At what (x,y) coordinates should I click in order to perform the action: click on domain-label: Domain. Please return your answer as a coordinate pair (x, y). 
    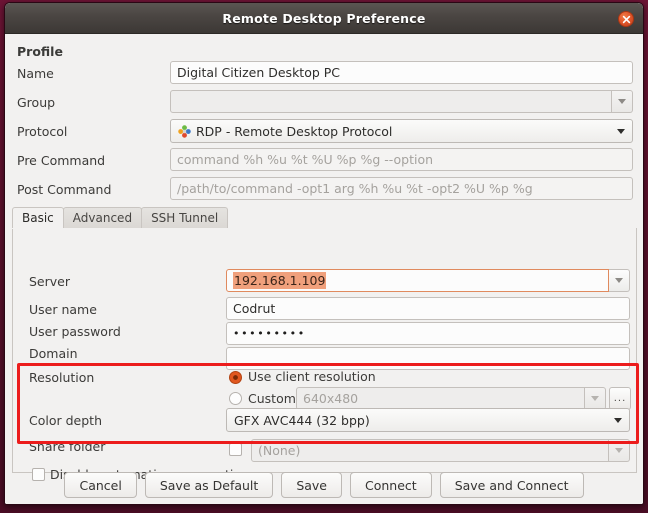
    Looking at the image, I should click on (53, 353).